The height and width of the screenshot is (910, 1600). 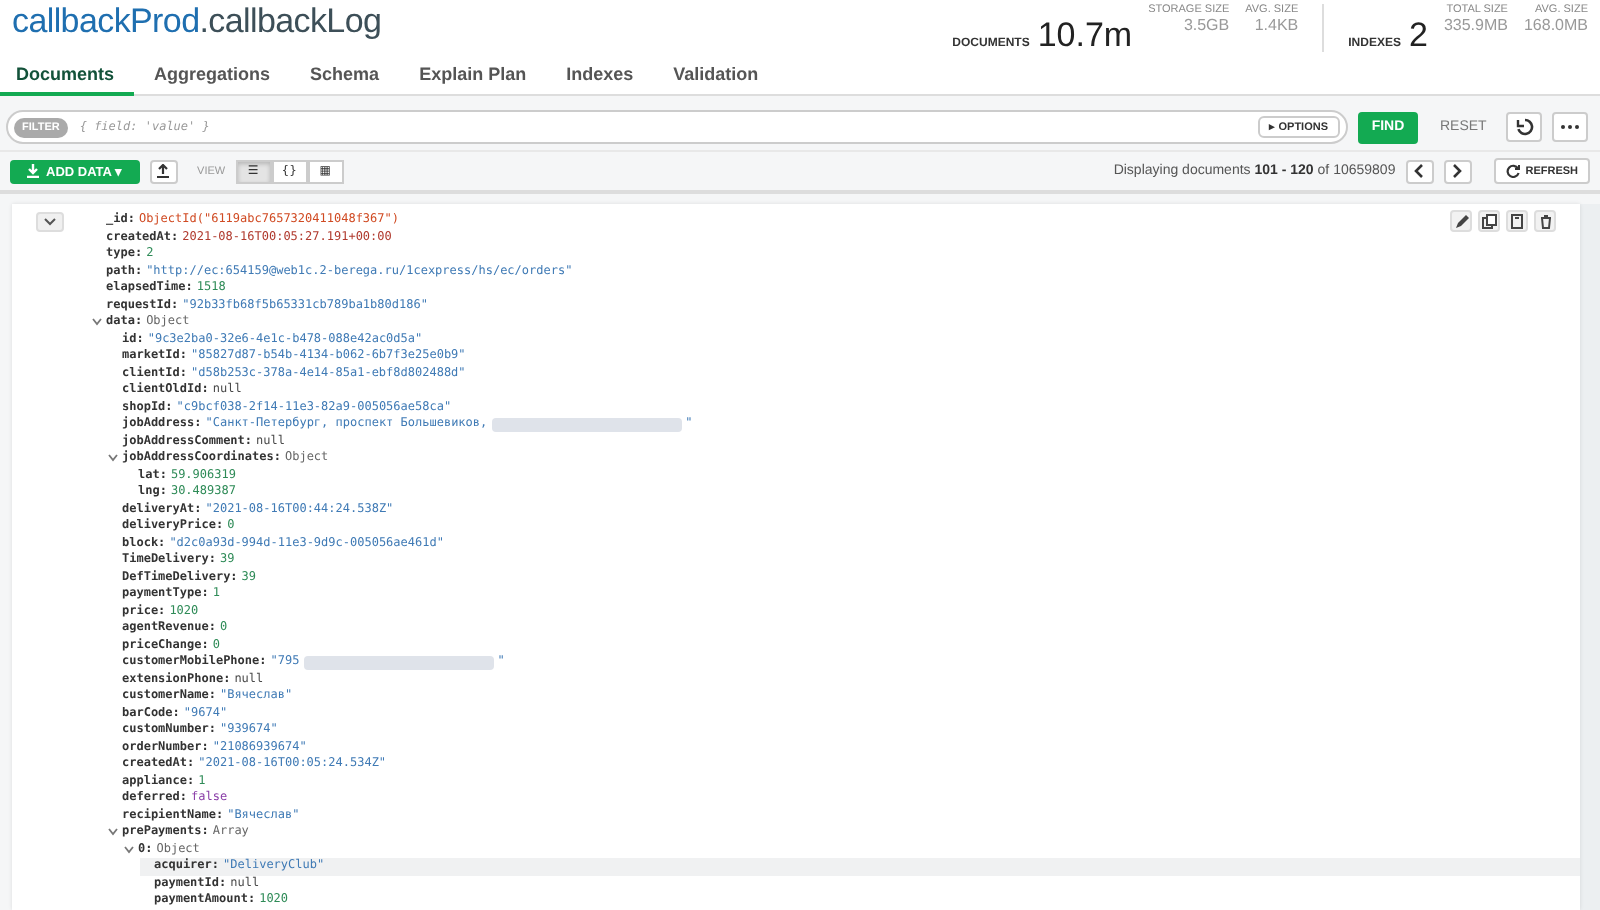 I want to click on stat-value: 10.7m, so click(x=1085, y=36).